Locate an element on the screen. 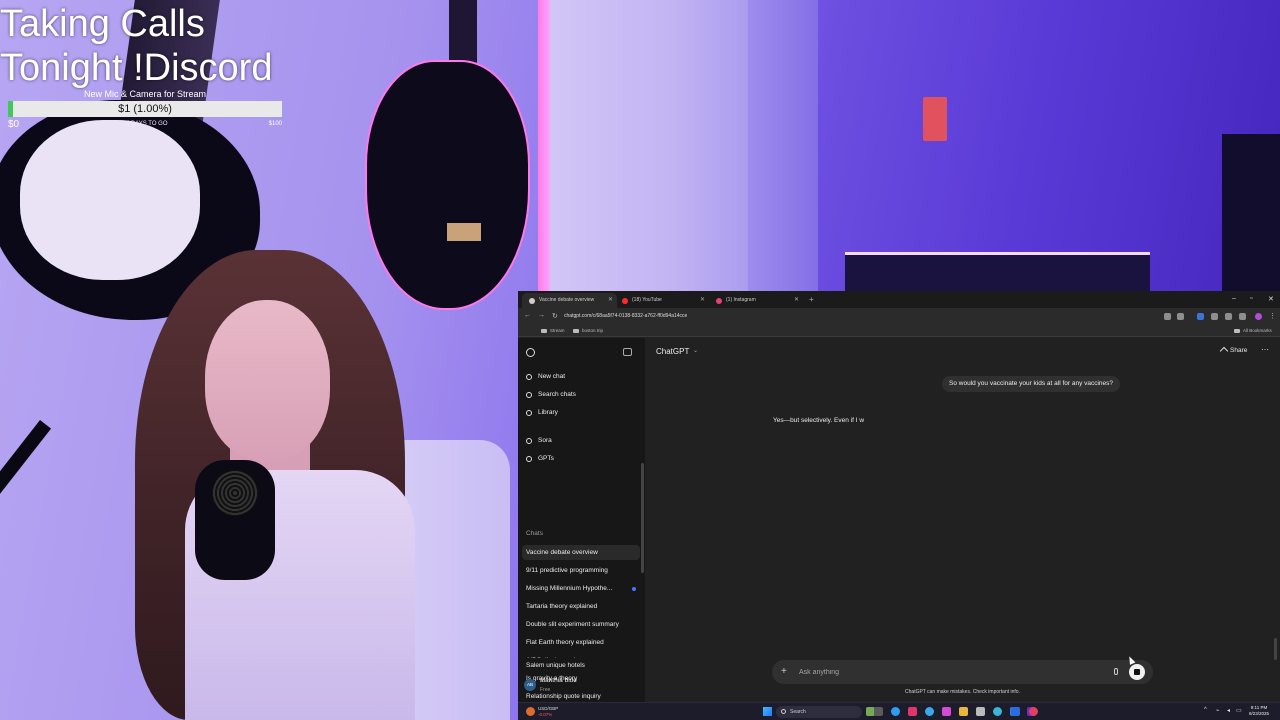 The width and height of the screenshot is (1280, 720). tray-chevron-icon: ^ is located at coordinates (1205, 710).